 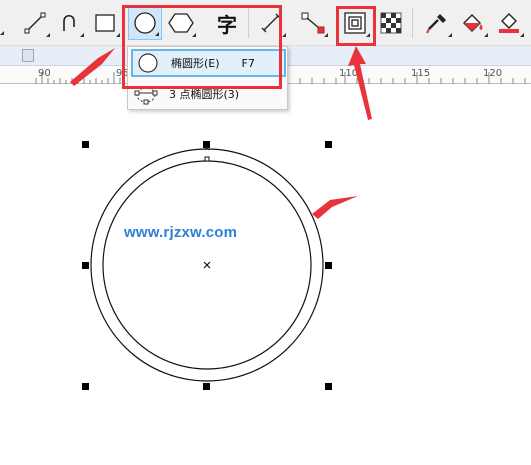 I want to click on toolbar-separator, so click(x=412, y=23).